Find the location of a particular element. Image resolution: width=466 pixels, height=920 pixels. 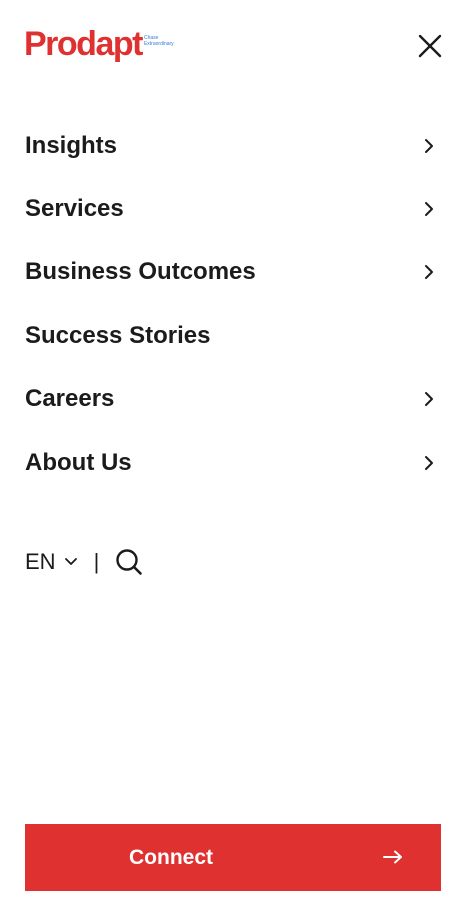

language-selector: EN is located at coordinates (51, 562).